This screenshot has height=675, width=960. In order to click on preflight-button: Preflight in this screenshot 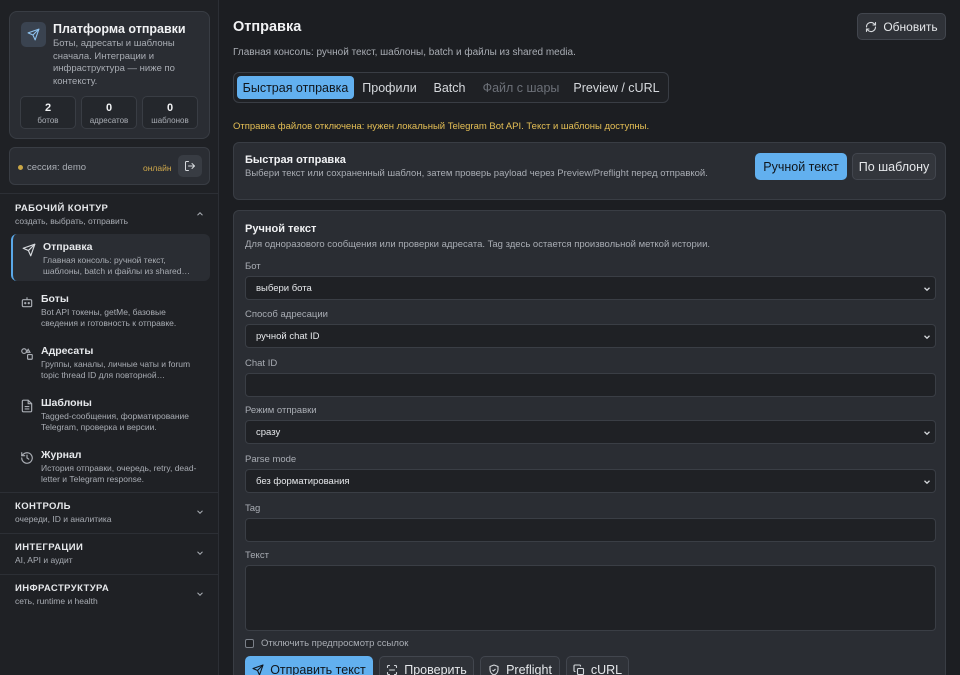, I will do `click(520, 665)`.